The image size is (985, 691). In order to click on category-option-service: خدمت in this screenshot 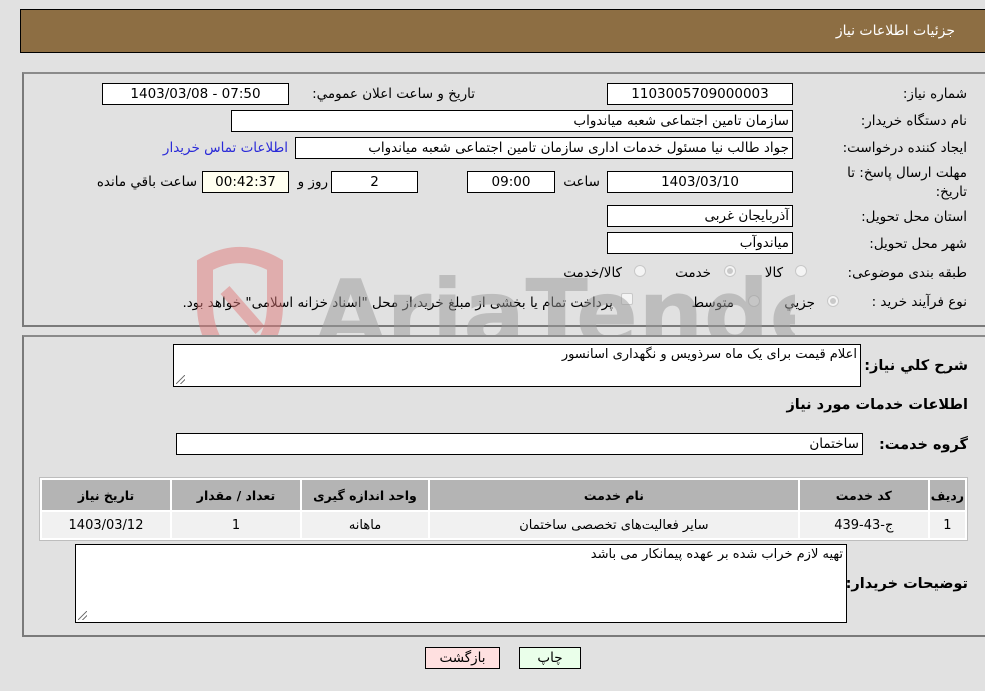, I will do `click(693, 273)`.